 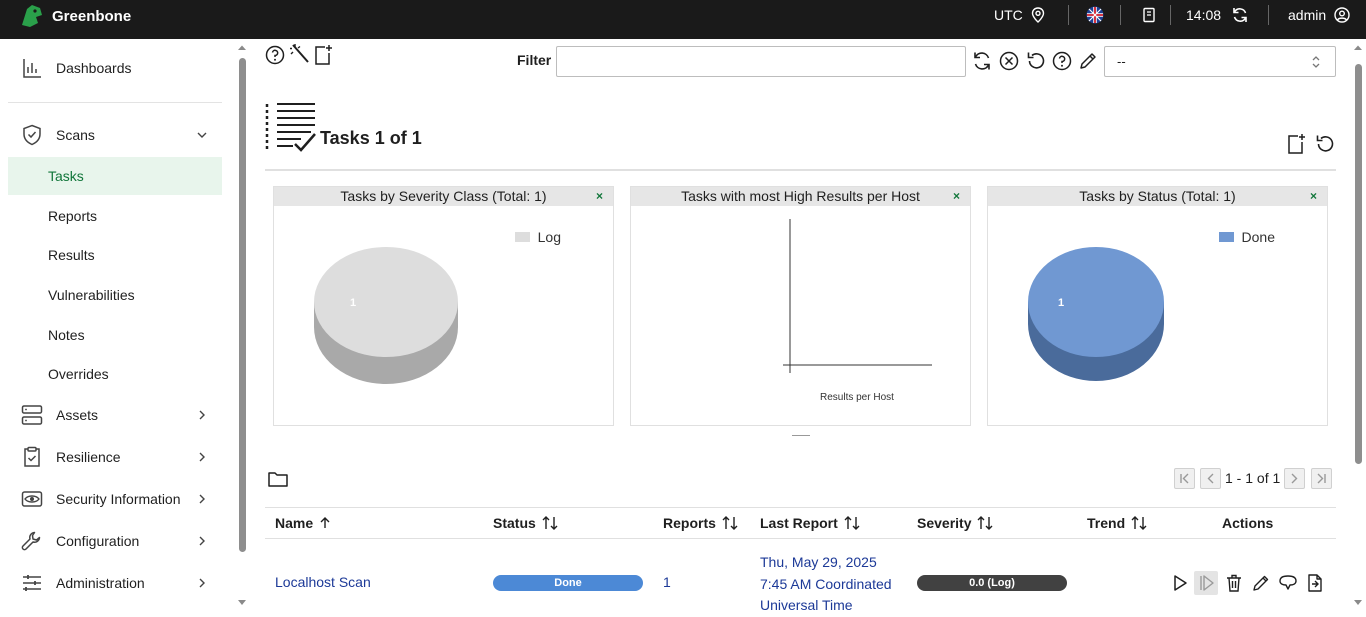 I want to click on edit-icon, so click(x=1261, y=583).